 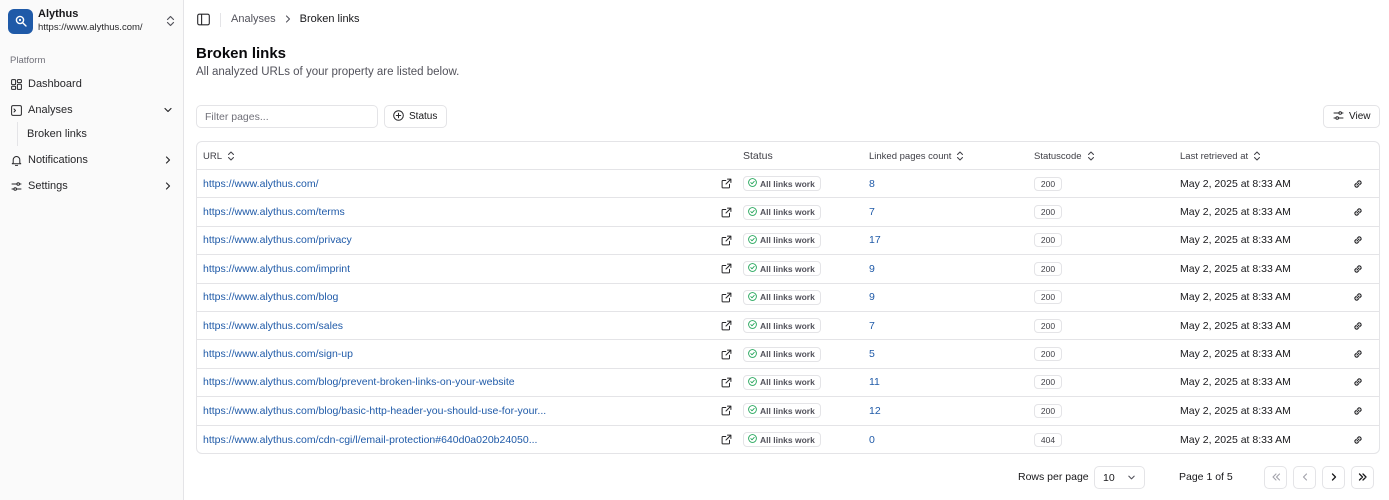 What do you see at coordinates (92, 160) in the screenshot?
I see `sidebar-item-notifications: Notifications` at bounding box center [92, 160].